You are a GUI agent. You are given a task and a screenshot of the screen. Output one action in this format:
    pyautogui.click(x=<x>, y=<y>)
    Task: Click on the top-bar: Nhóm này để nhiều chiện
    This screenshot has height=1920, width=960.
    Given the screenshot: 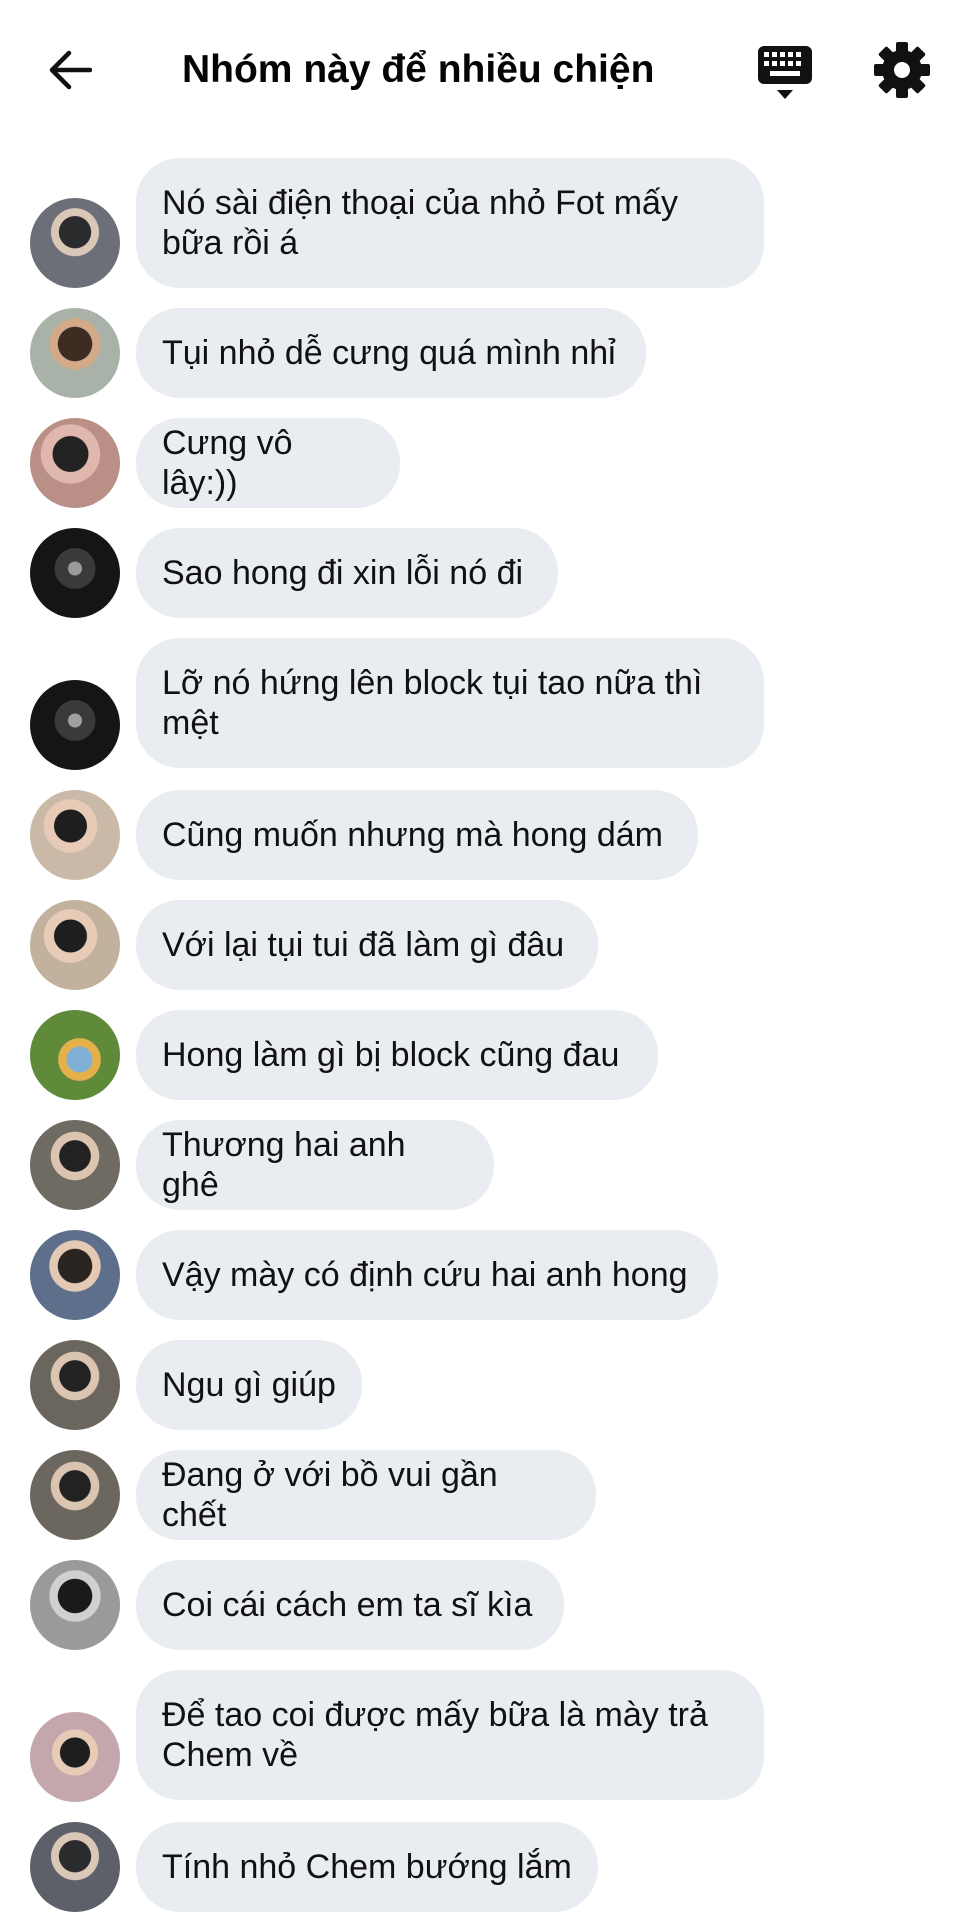 What is the action you would take?
    pyautogui.click(x=480, y=70)
    